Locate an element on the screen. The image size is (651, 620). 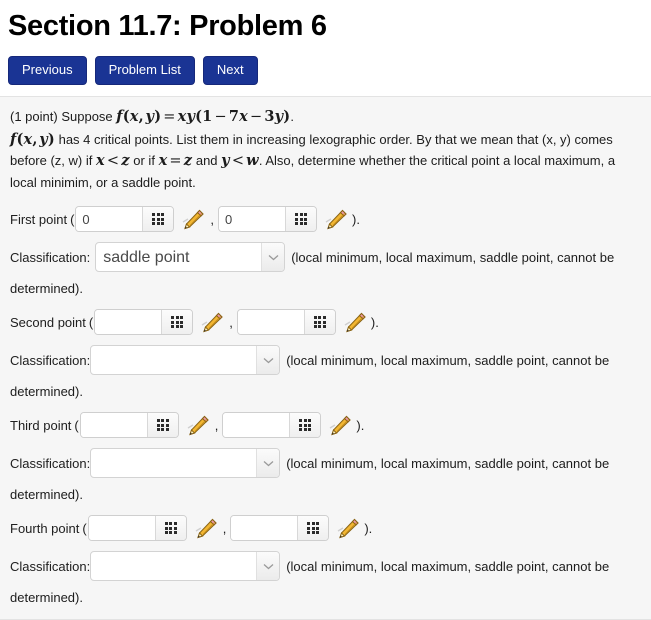
navigation-buttons: Previous Problem List Next is located at coordinates (329, 70).